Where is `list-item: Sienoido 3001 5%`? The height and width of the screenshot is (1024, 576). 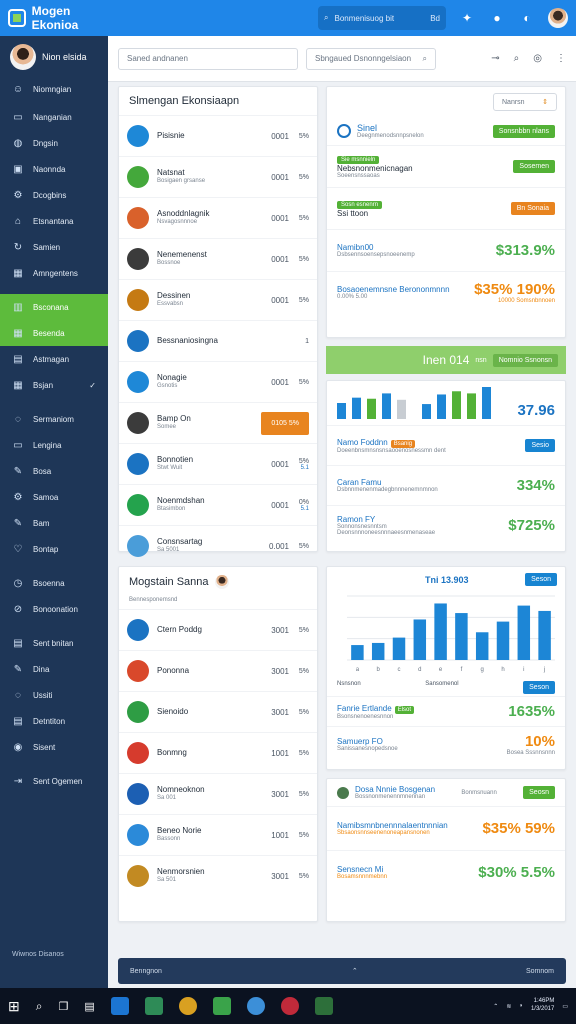 list-item: Sienoido 3001 5% is located at coordinates (218, 711).